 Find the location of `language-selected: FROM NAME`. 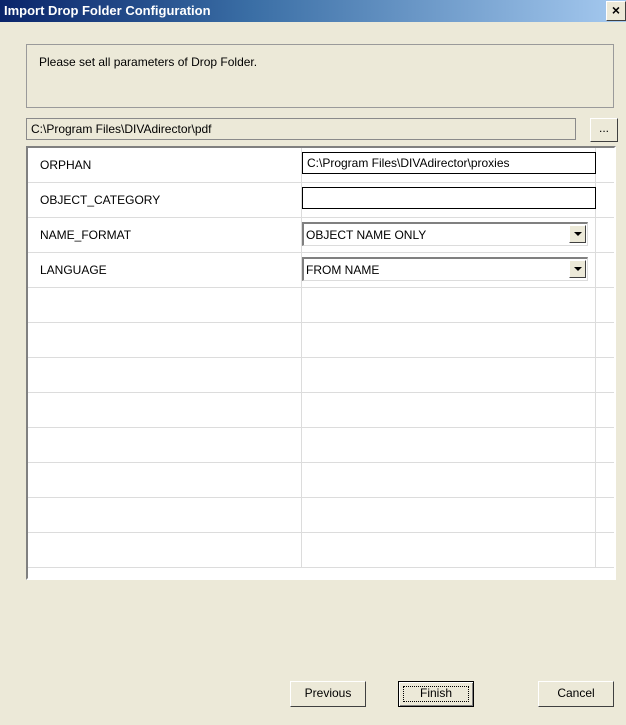

language-selected: FROM NAME is located at coordinates (343, 270).